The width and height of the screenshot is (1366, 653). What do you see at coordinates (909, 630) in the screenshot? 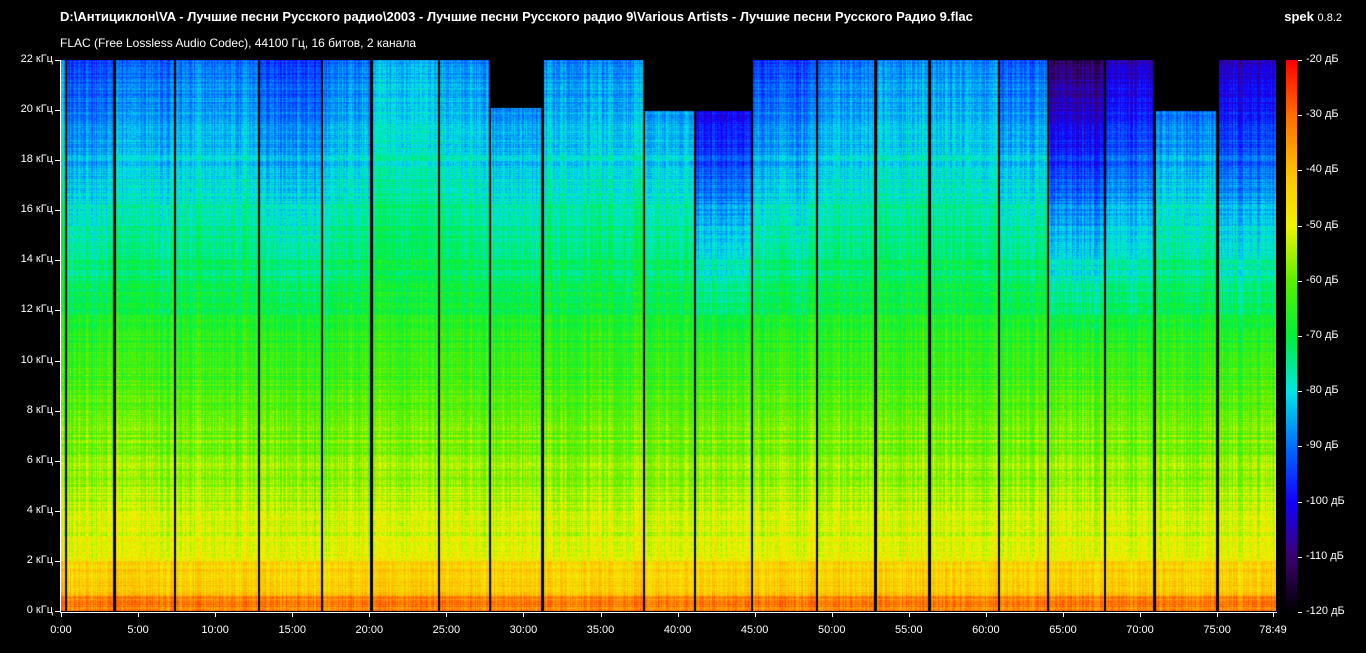
I see `x-tick-label: 55:00` at bounding box center [909, 630].